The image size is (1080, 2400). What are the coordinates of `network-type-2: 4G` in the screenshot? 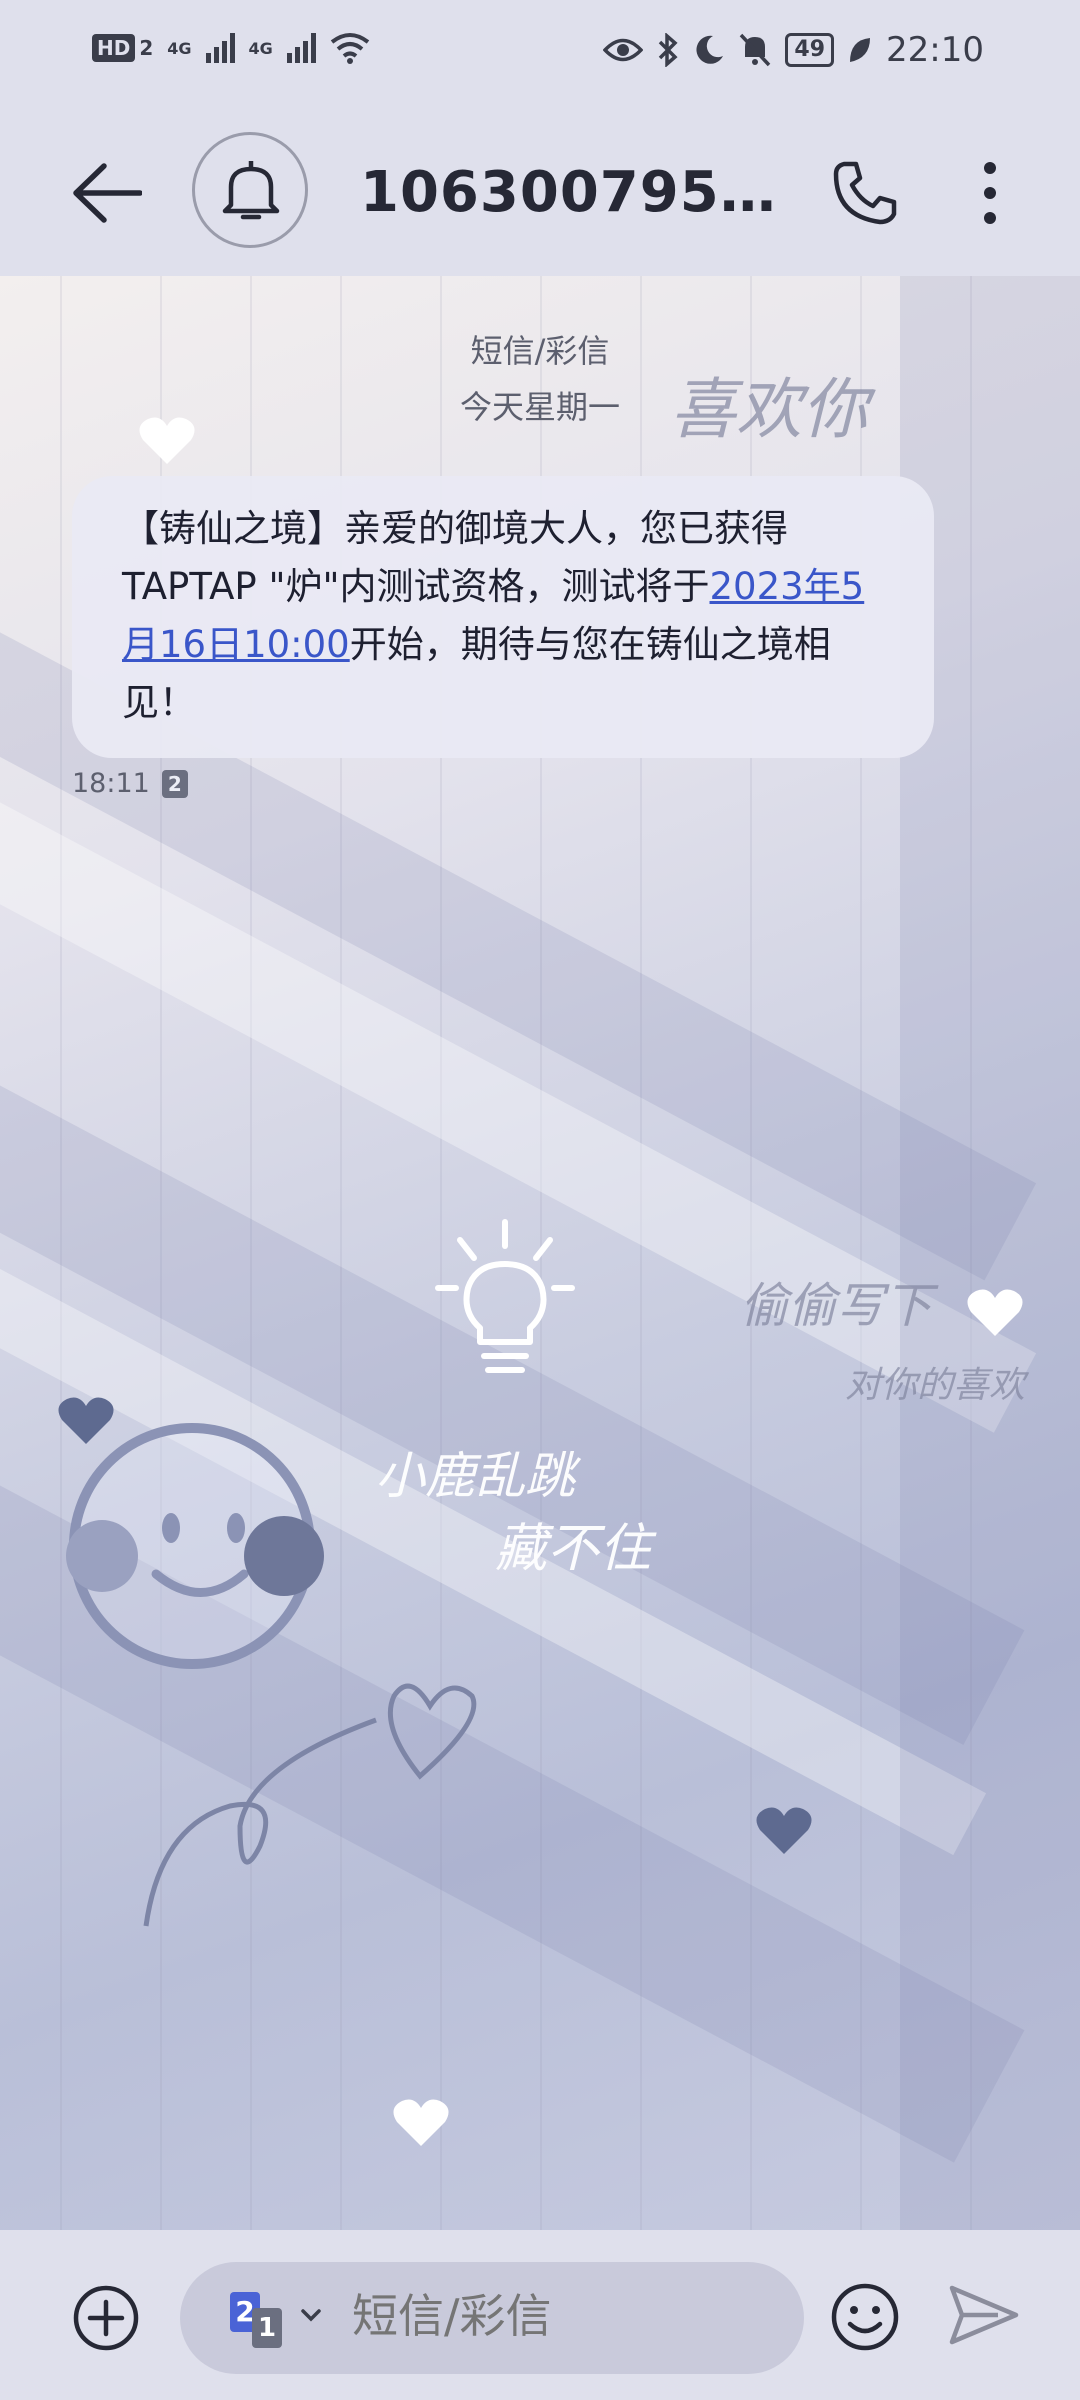 It's located at (260, 48).